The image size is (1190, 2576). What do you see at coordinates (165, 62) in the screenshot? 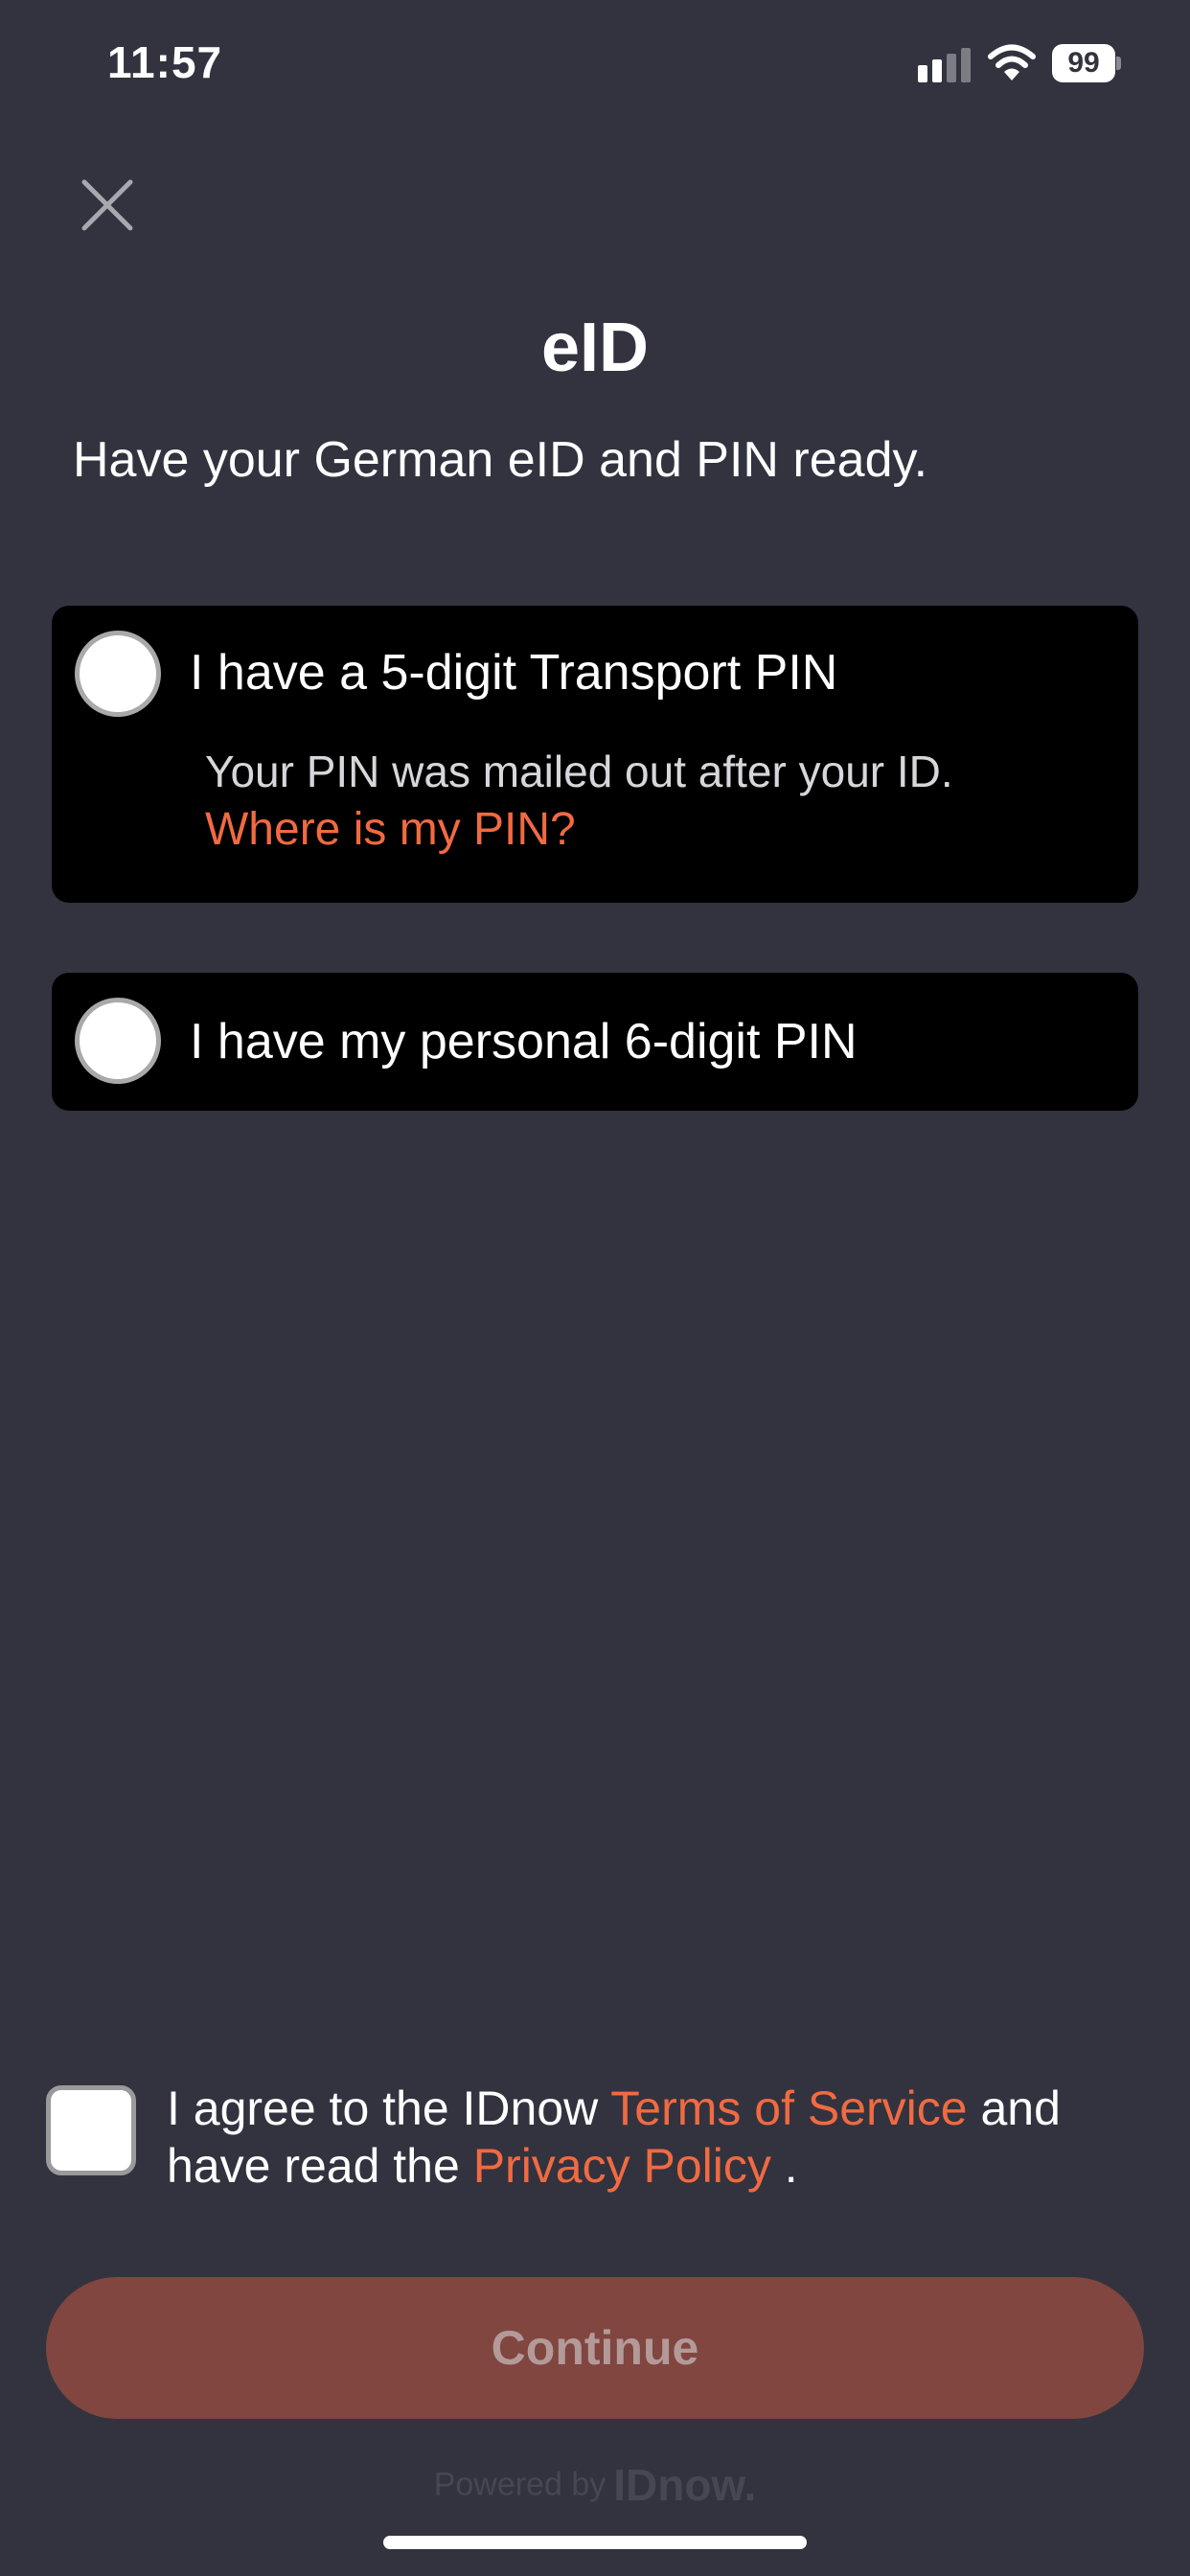
I see `status-time: 11:57` at bounding box center [165, 62].